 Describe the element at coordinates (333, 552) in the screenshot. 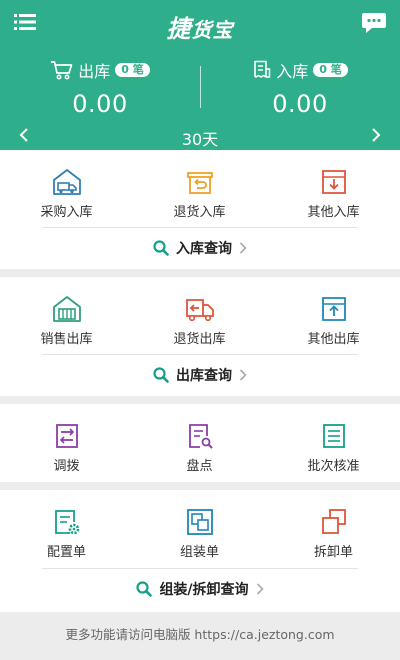

I see `disassembly-label: 拆卸单` at that location.